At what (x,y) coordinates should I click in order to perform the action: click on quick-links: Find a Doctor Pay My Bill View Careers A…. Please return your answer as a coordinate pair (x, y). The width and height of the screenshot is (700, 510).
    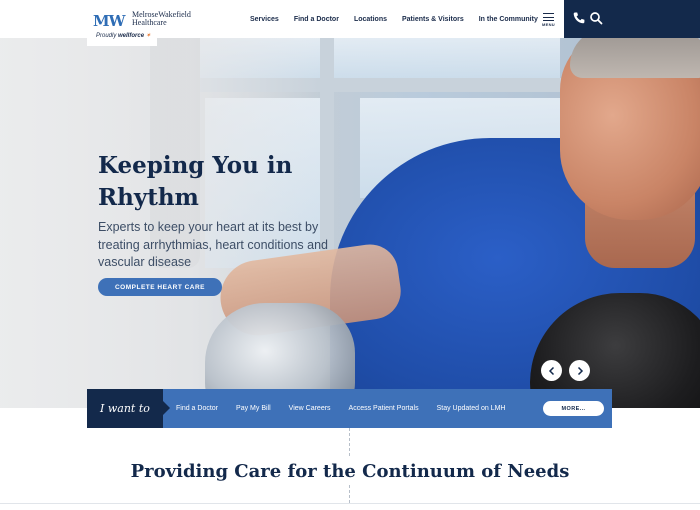
    Looking at the image, I should click on (349, 408).